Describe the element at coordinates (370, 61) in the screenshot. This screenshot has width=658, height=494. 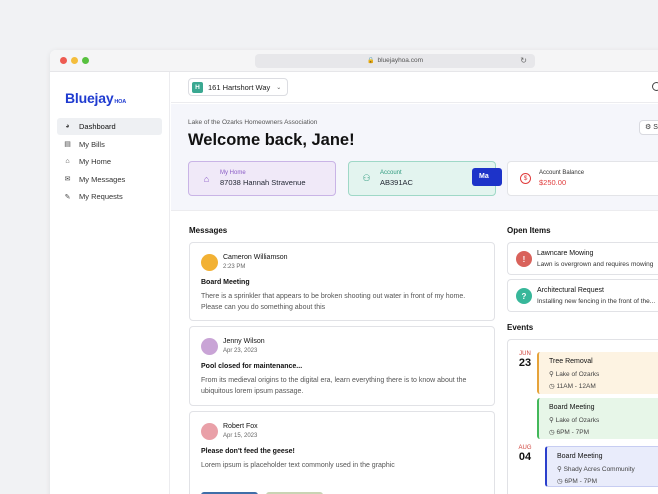
I see `lock-icon: 🔒` at that location.